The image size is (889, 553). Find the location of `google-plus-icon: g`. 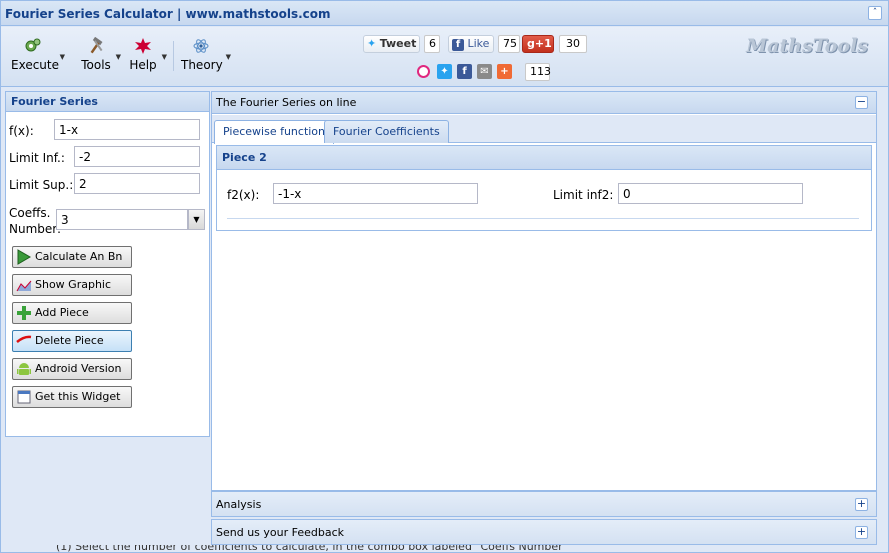

google-plus-icon: g is located at coordinates (531, 43).